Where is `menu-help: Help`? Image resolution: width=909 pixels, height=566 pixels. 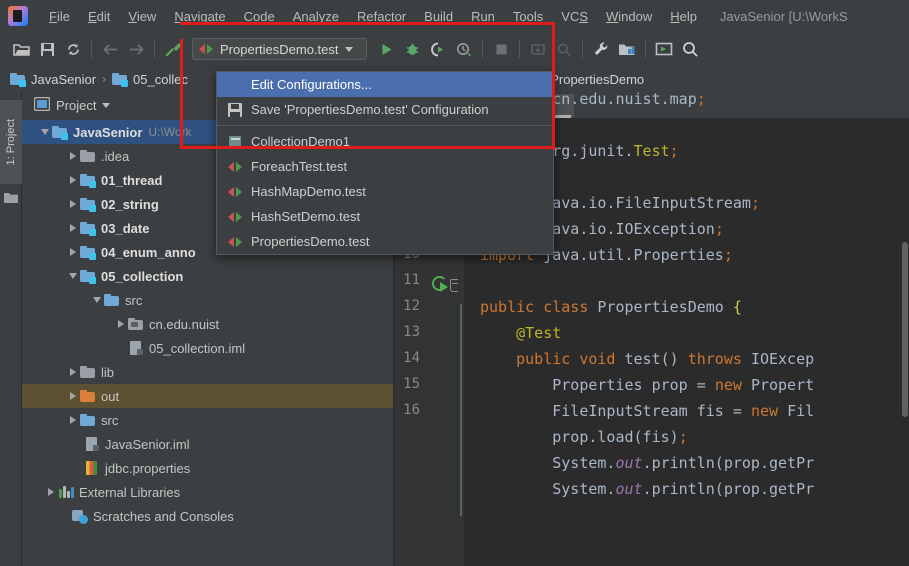
menu-help: Help is located at coordinates (683, 16).